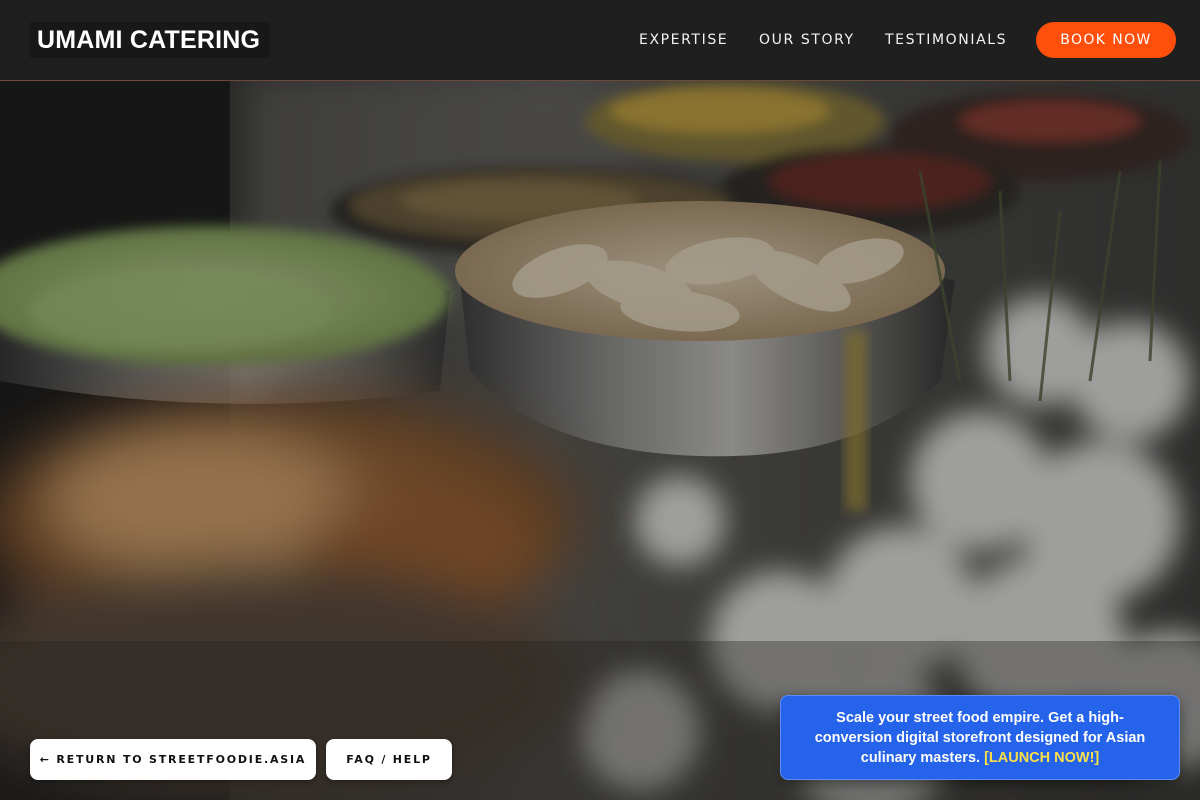 Image resolution: width=1200 pixels, height=800 pixels. Describe the element at coordinates (807, 40) in the screenshot. I see `nav-link-our-story: OUR STORY` at that location.